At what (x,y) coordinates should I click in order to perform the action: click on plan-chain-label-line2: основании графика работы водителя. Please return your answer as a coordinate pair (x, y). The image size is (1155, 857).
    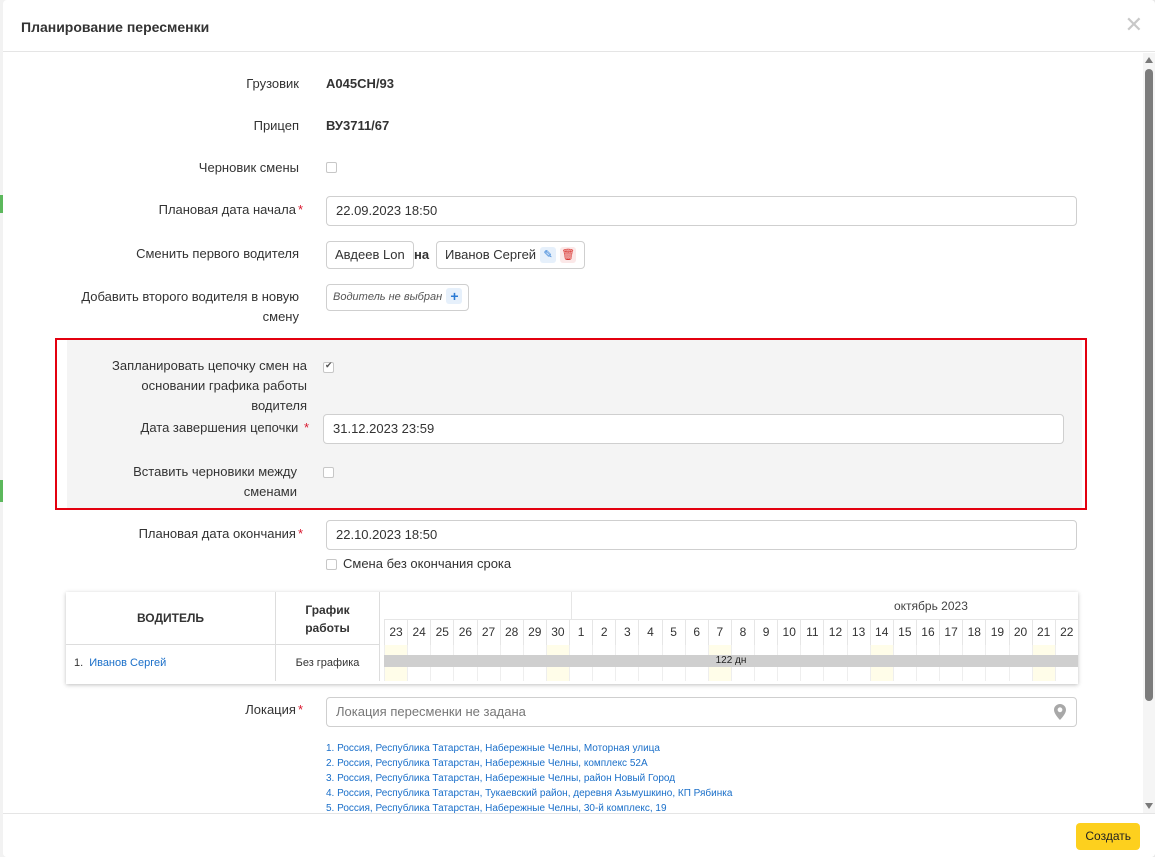
    Looking at the image, I should click on (224, 395).